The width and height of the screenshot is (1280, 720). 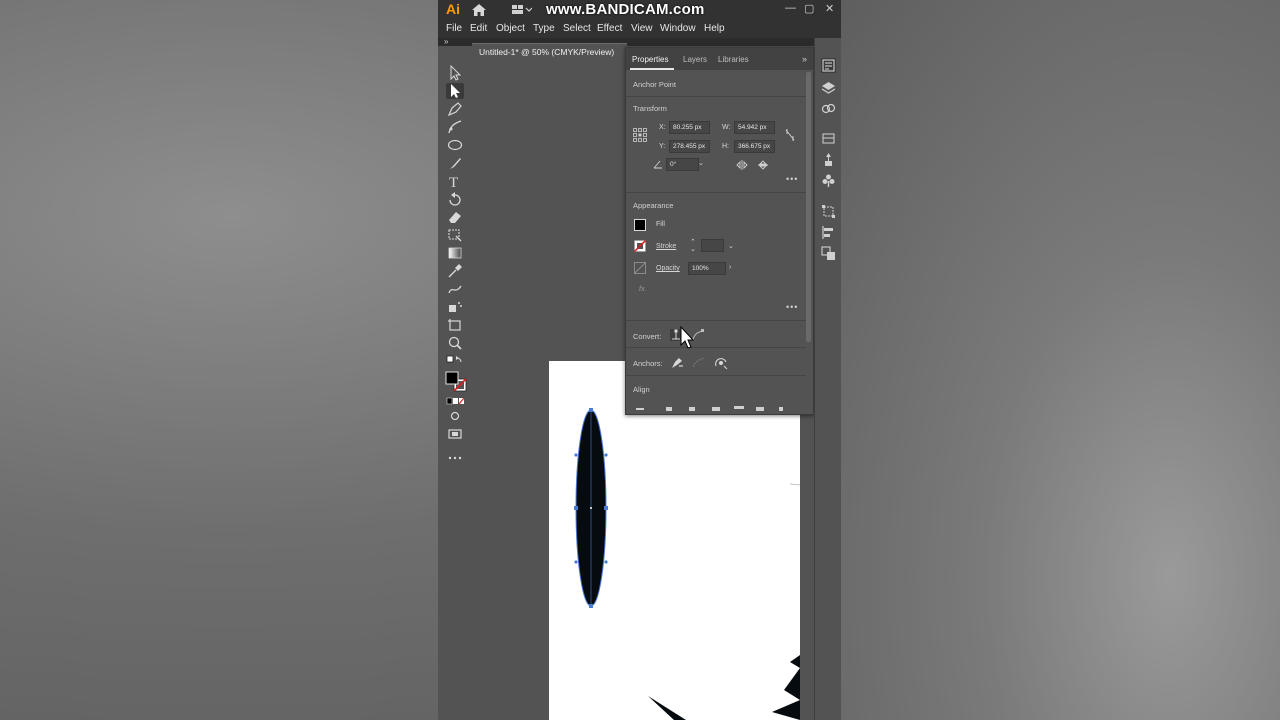 What do you see at coordinates (731, 246) in the screenshot?
I see `stroke-weight-dropdown-icon: ⌄` at bounding box center [731, 246].